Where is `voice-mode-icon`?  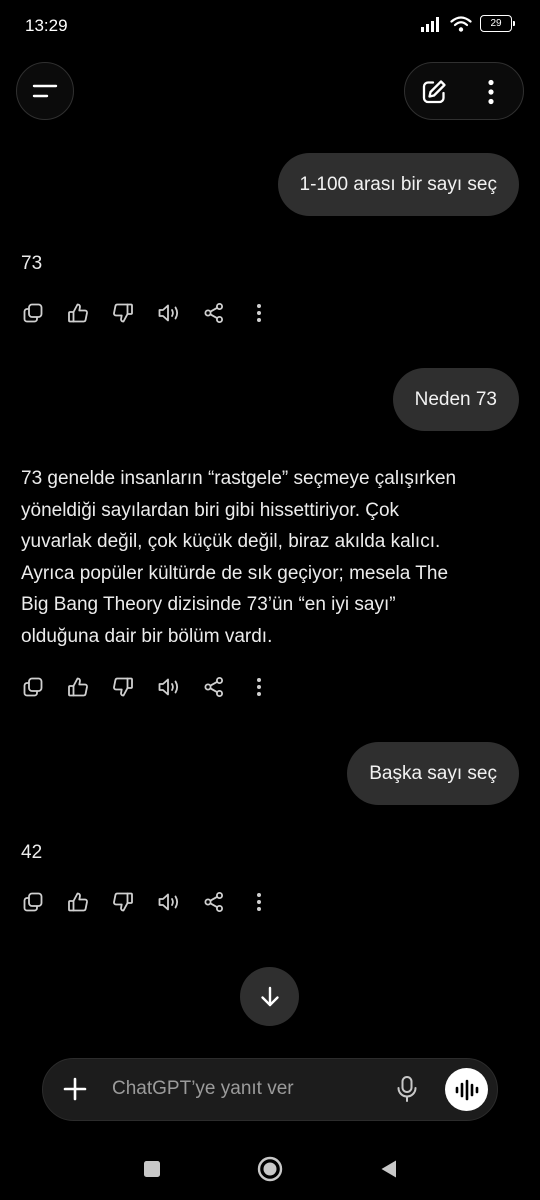 voice-mode-icon is located at coordinates (466, 1089).